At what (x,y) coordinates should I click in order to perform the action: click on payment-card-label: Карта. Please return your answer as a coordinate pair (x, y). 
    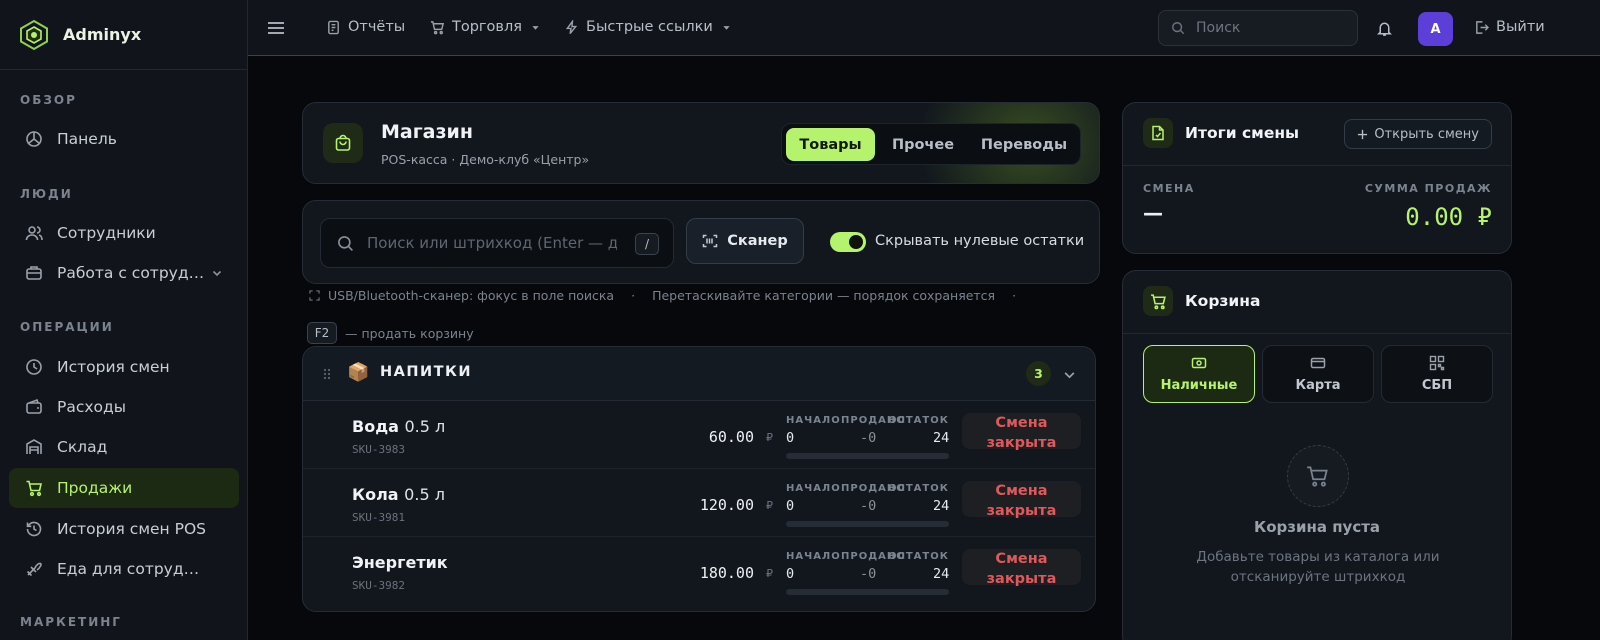
    Looking at the image, I should click on (1318, 385).